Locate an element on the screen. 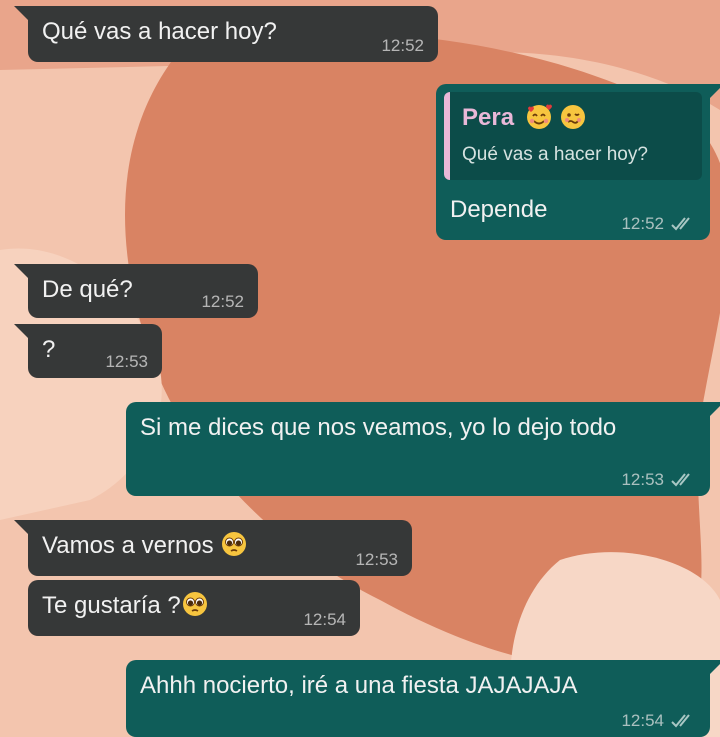  message-text: De qué? is located at coordinates (87, 289).